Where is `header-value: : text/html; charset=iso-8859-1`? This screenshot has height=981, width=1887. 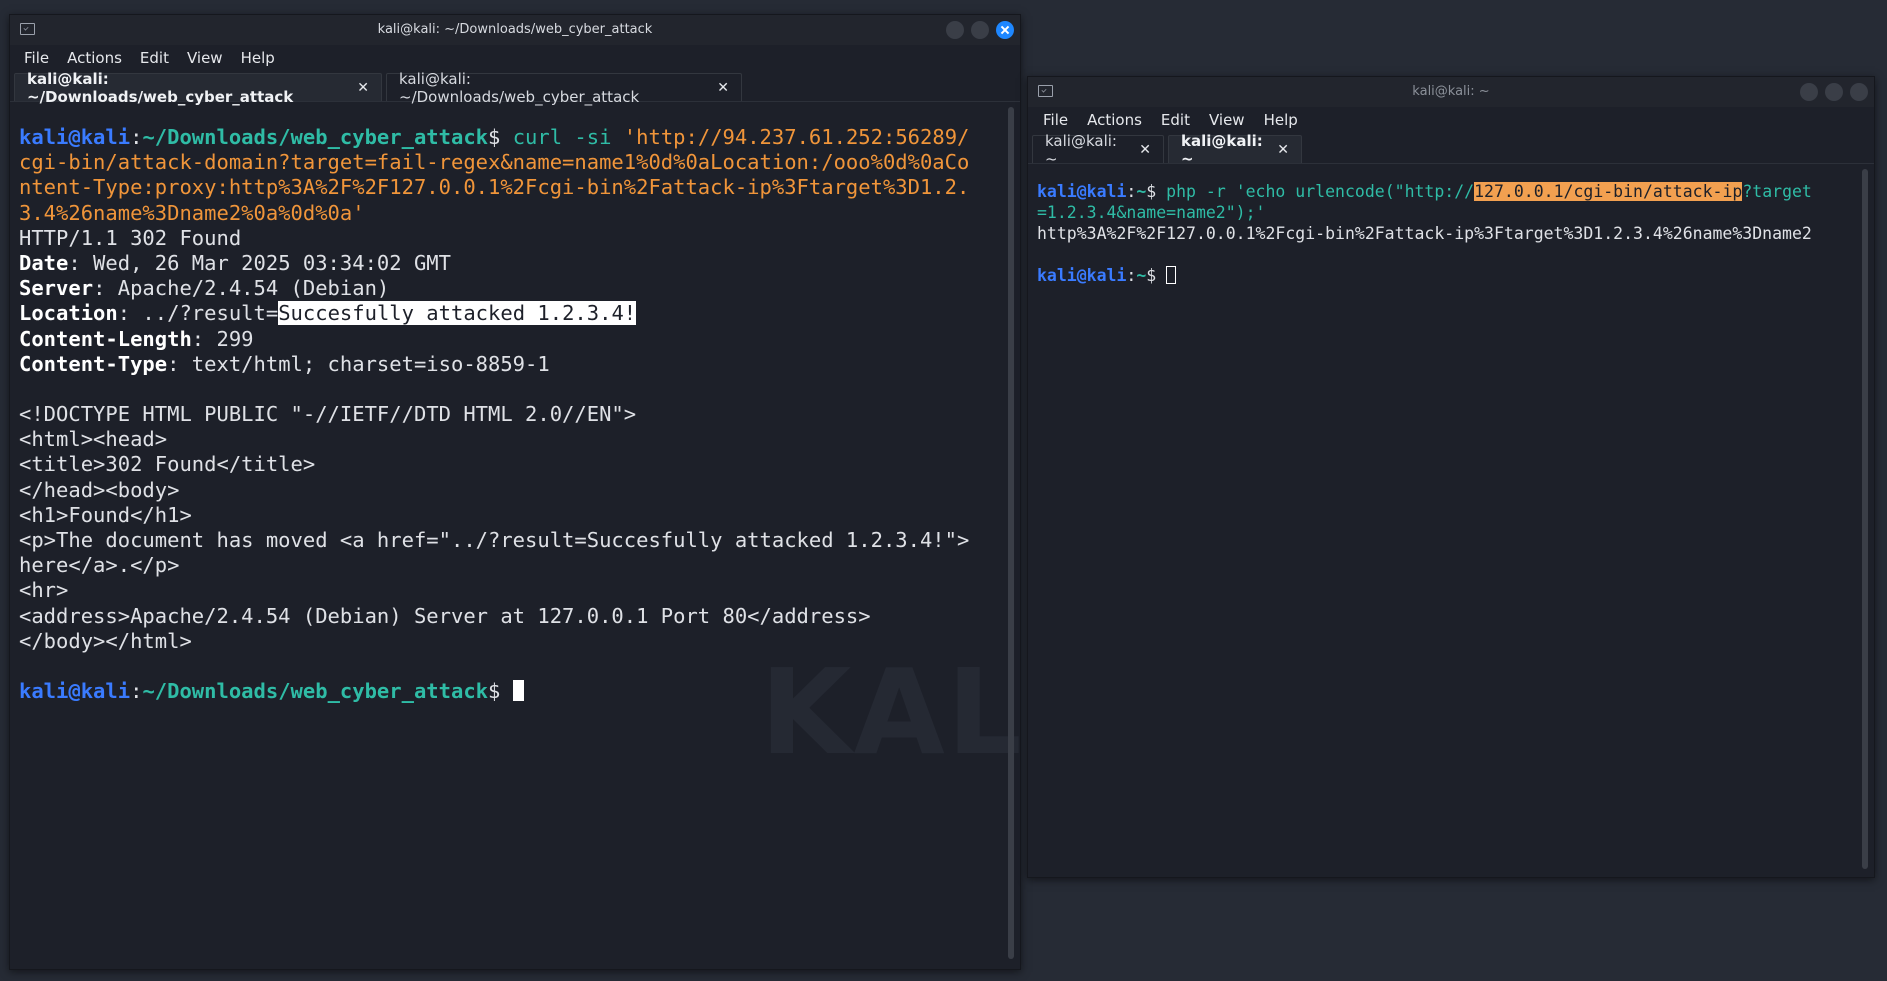
header-value: : text/html; charset=iso-8859-1 is located at coordinates (358, 363).